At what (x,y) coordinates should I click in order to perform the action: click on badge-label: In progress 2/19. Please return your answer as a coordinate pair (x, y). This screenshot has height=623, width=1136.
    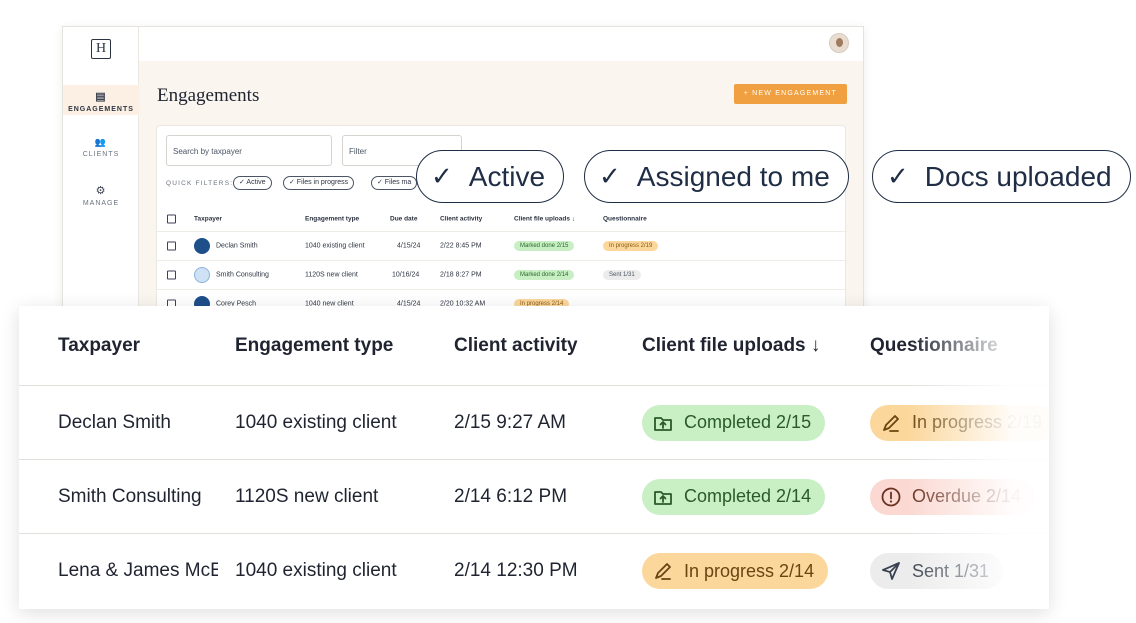
    Looking at the image, I should click on (977, 422).